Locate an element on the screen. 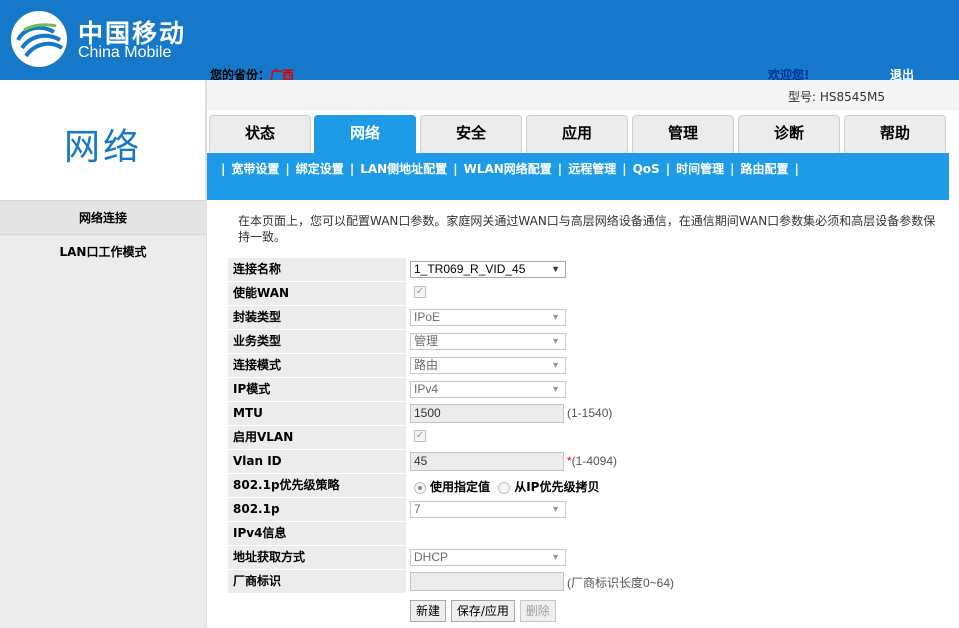  priority-specified-radio is located at coordinates (420, 487).